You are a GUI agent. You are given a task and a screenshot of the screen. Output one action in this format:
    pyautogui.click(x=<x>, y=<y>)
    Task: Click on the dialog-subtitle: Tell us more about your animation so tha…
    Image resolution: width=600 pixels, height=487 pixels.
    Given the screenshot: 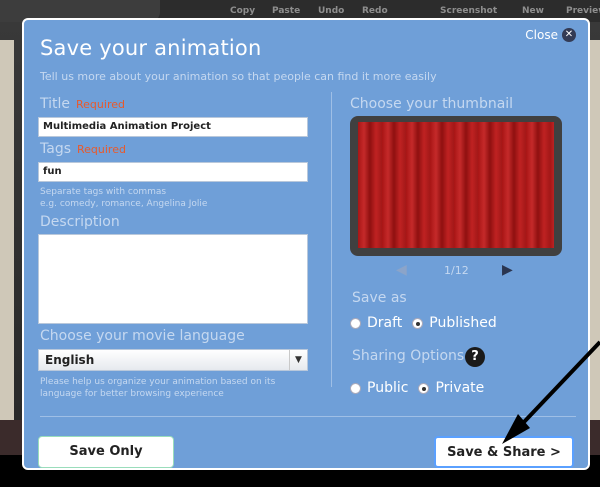 What is the action you would take?
    pyautogui.click(x=238, y=76)
    